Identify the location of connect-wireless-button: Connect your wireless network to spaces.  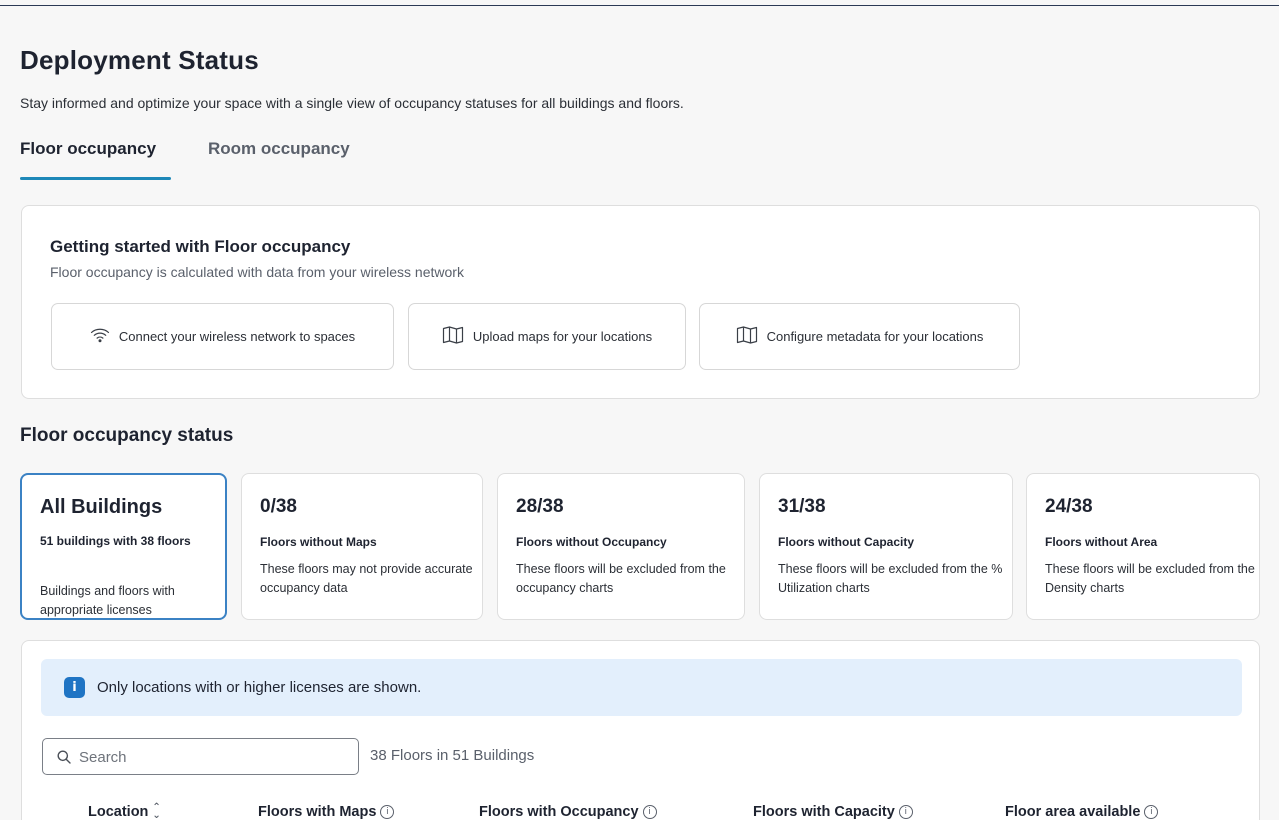
(222, 336).